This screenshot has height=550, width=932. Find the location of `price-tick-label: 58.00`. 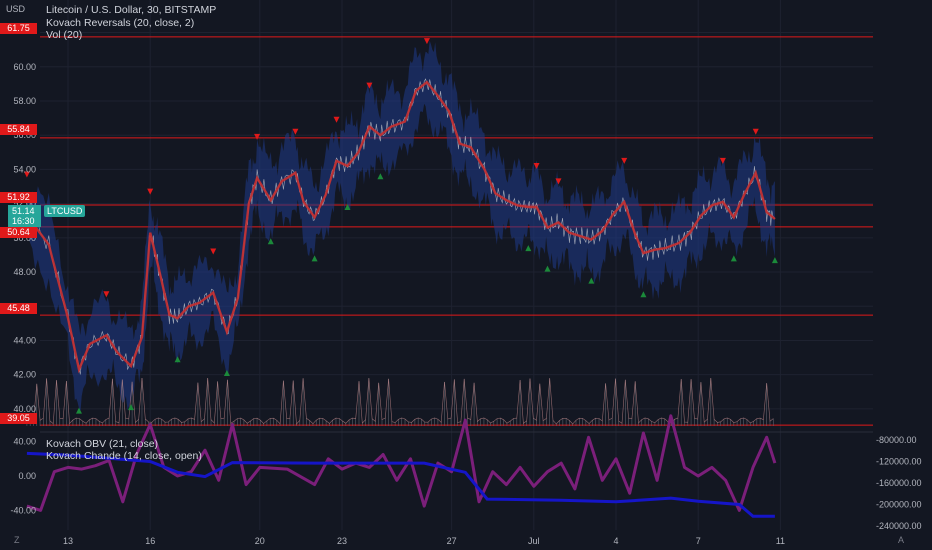

price-tick-label: 58.00 is located at coordinates (24, 101).